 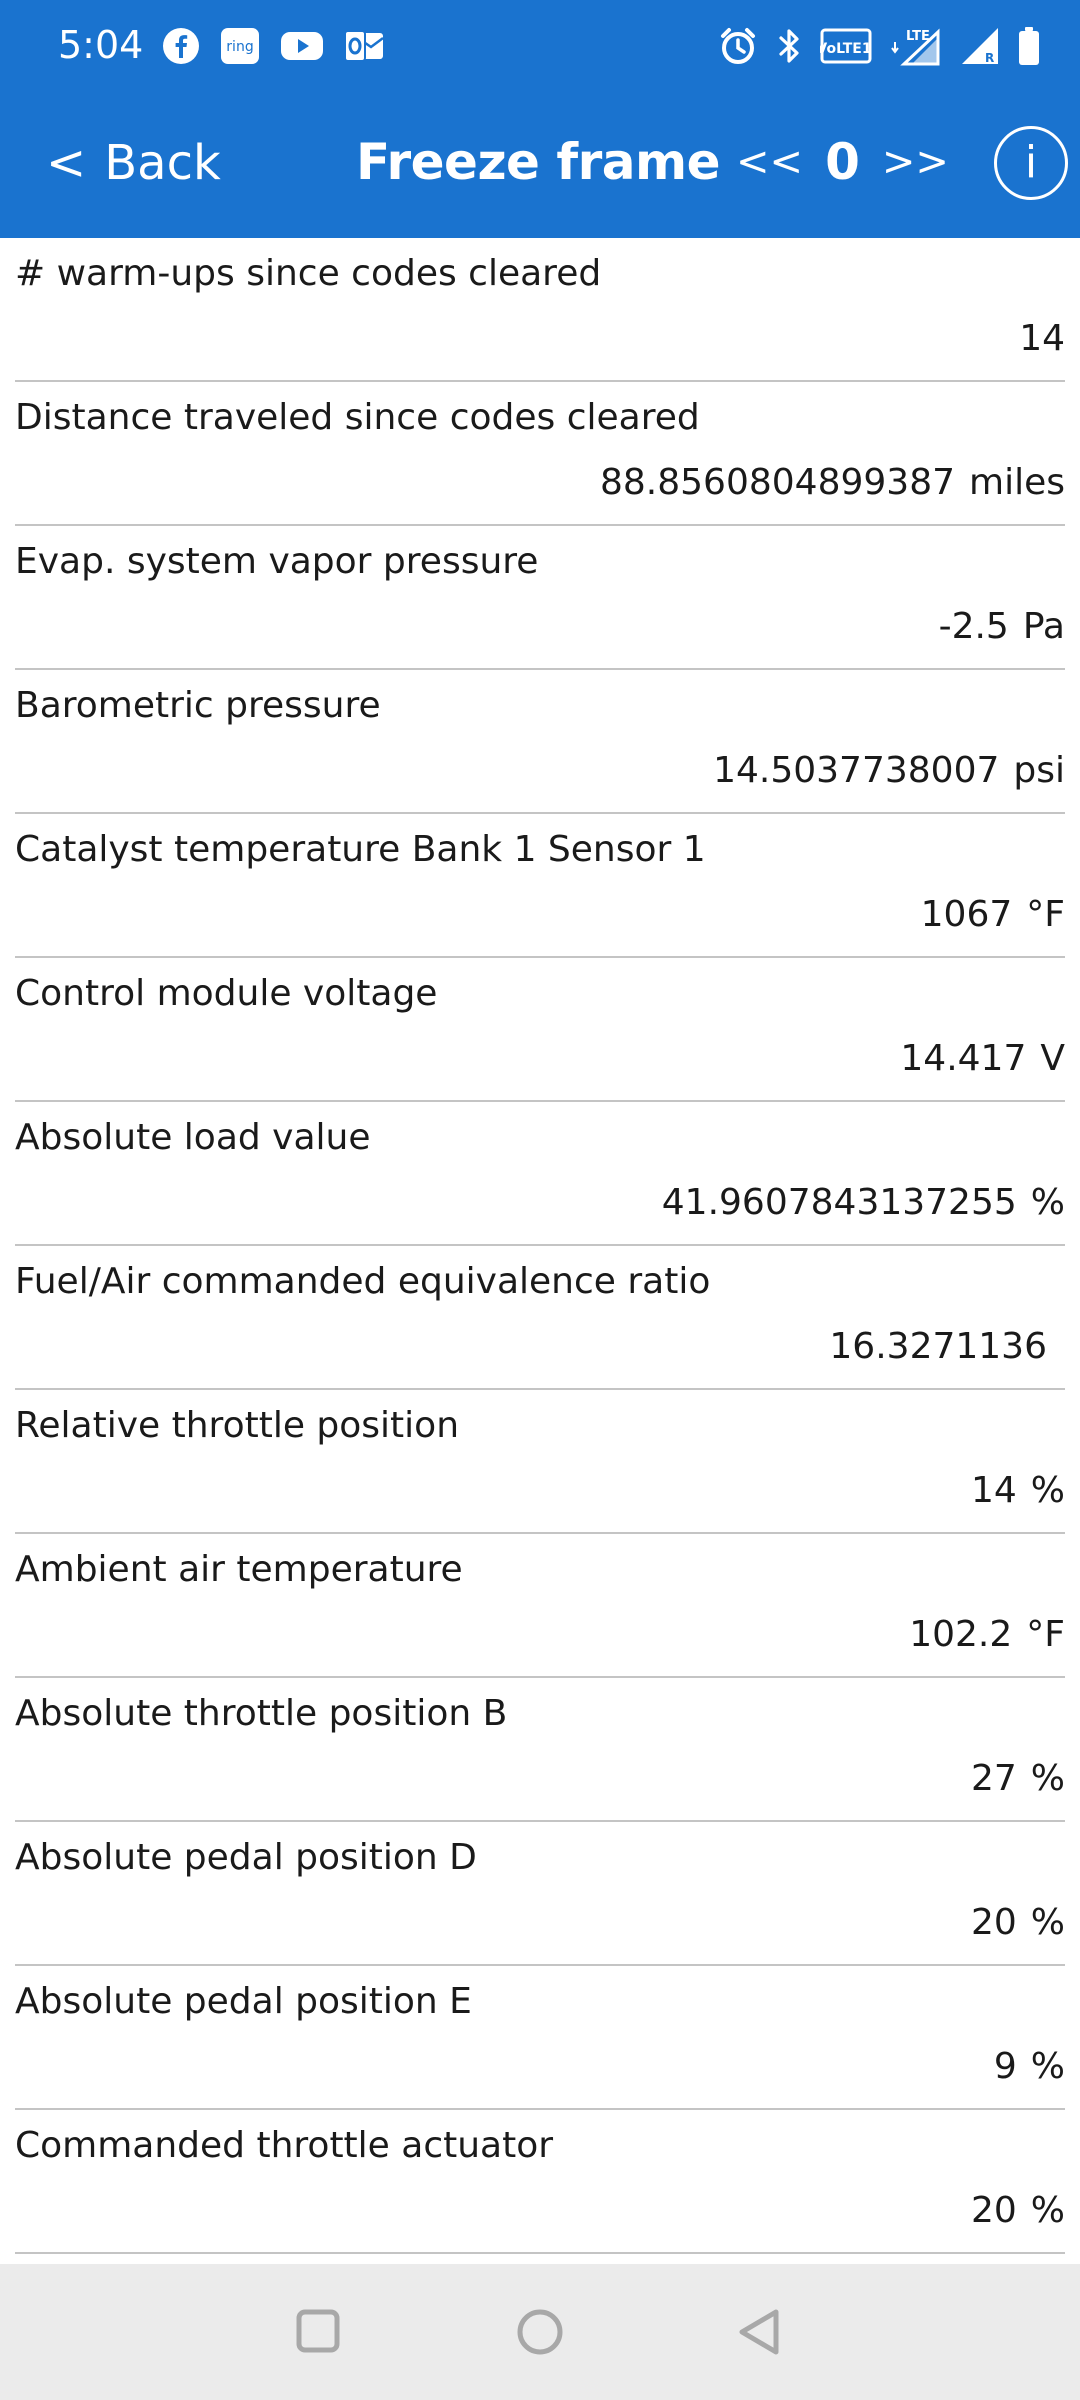 What do you see at coordinates (1018, 1778) in the screenshot?
I see `parameter-value-line: 27%` at bounding box center [1018, 1778].